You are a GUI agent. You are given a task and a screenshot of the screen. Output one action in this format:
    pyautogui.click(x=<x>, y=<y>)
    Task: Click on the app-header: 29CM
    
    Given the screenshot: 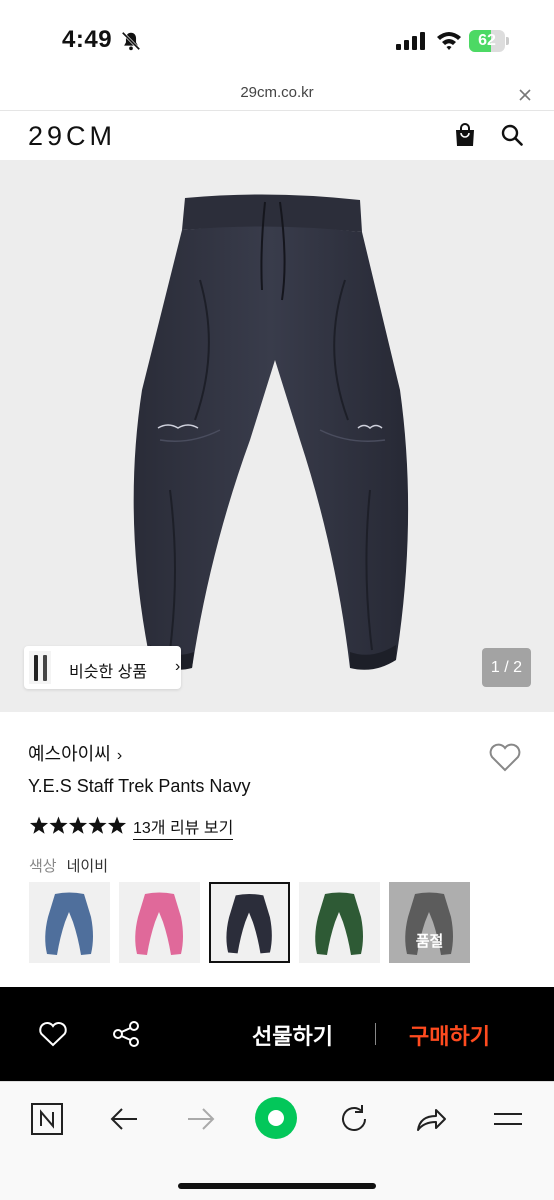 What is the action you would take?
    pyautogui.click(x=277, y=135)
    